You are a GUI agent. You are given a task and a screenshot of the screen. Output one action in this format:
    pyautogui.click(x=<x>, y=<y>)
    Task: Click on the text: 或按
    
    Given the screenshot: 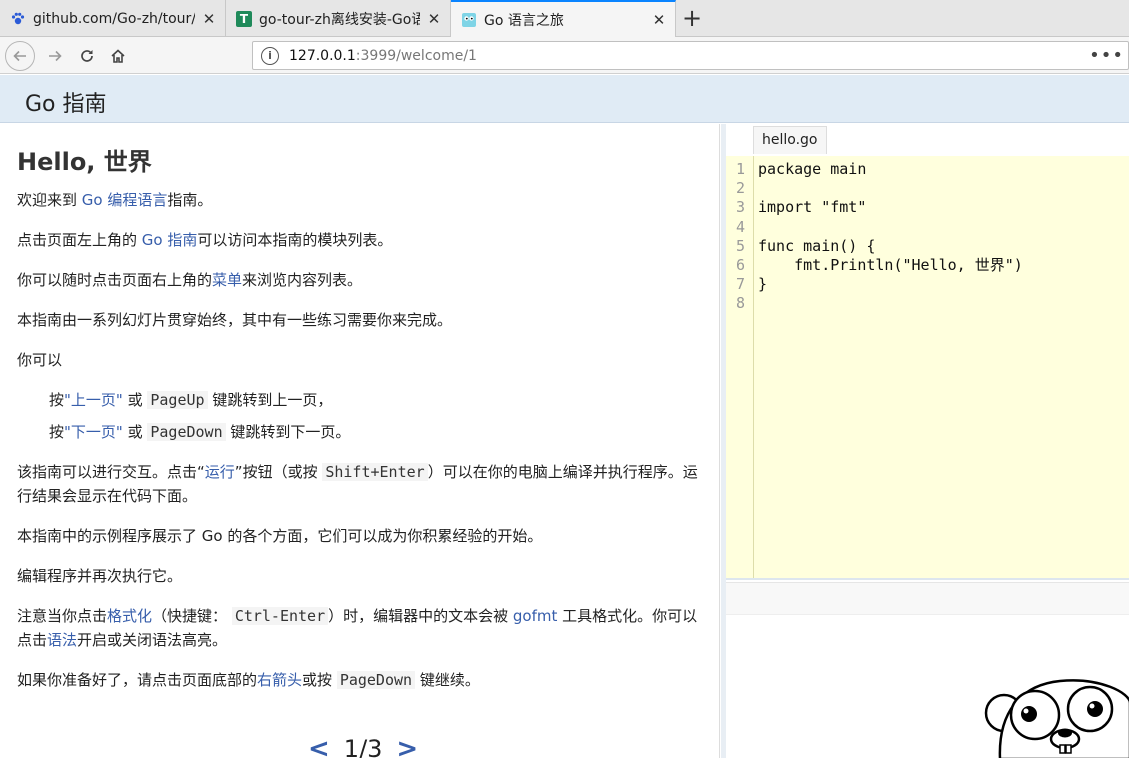 What is the action you would take?
    pyautogui.click(x=319, y=680)
    